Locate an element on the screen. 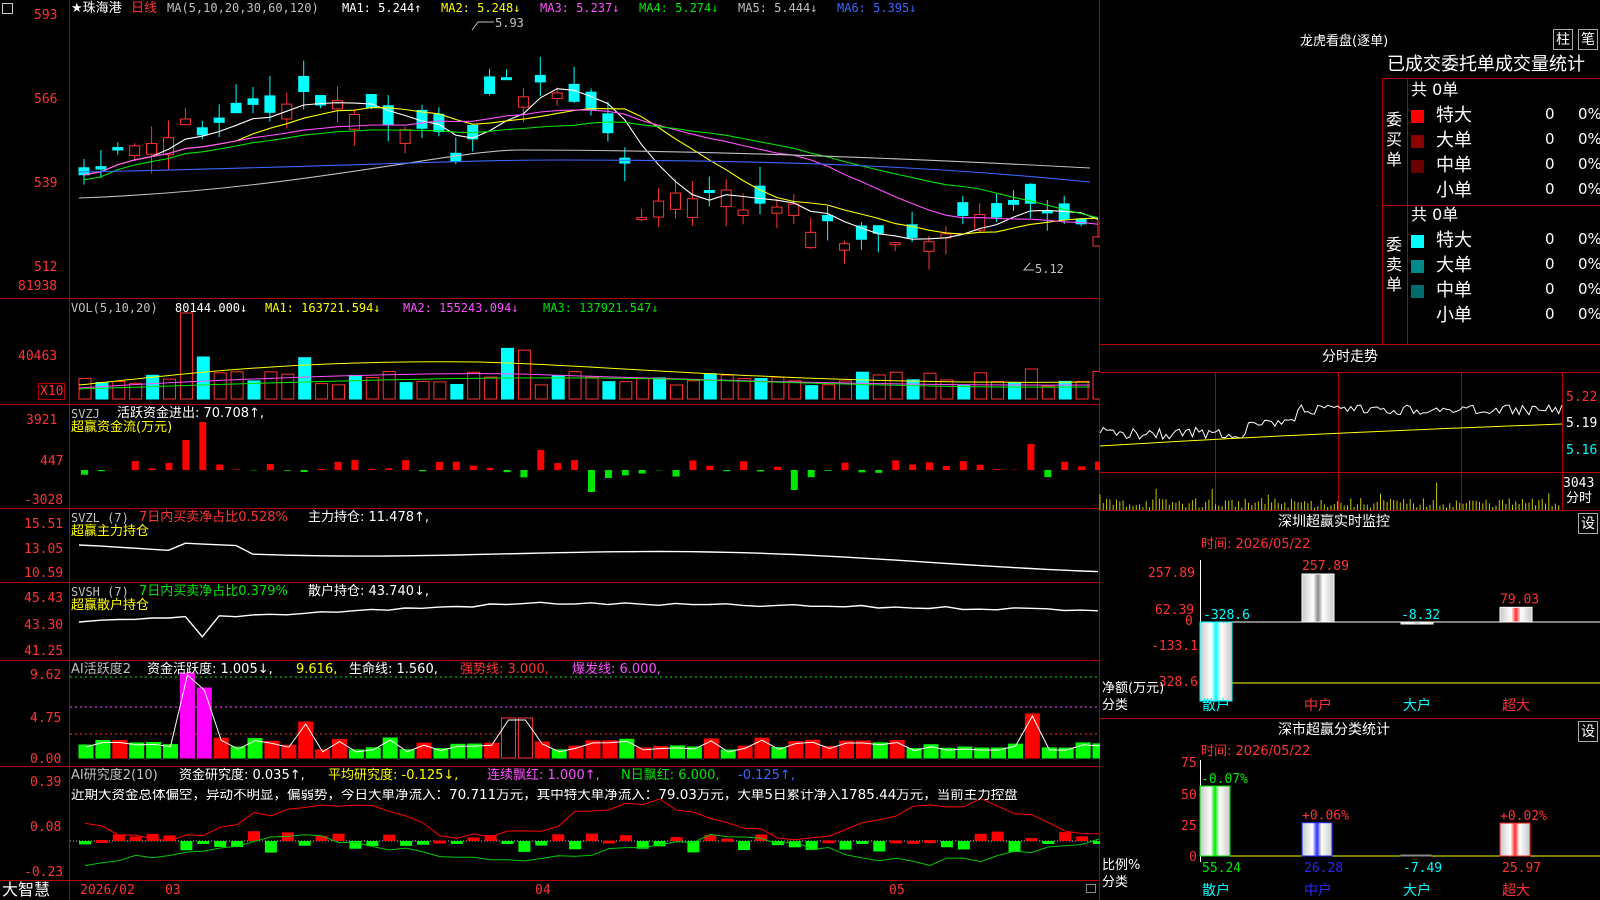  fenshi-volume is located at coordinates (1329, 496).